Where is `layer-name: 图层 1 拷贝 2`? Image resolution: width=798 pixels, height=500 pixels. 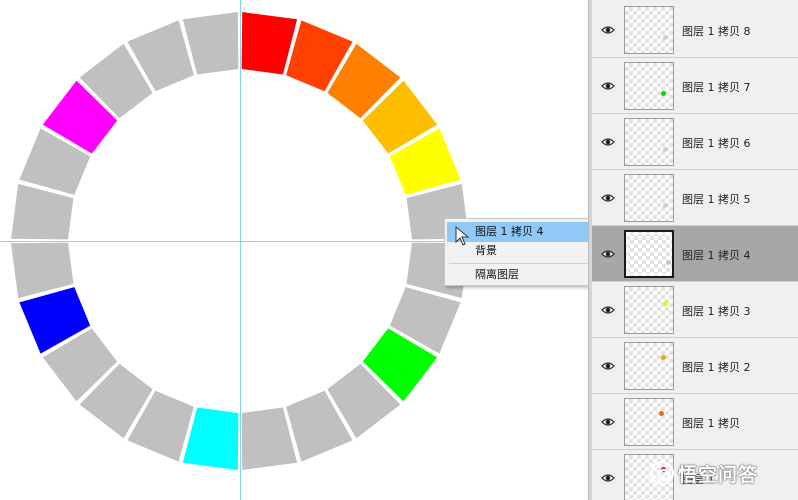 layer-name: 图层 1 拷贝 2 is located at coordinates (716, 367).